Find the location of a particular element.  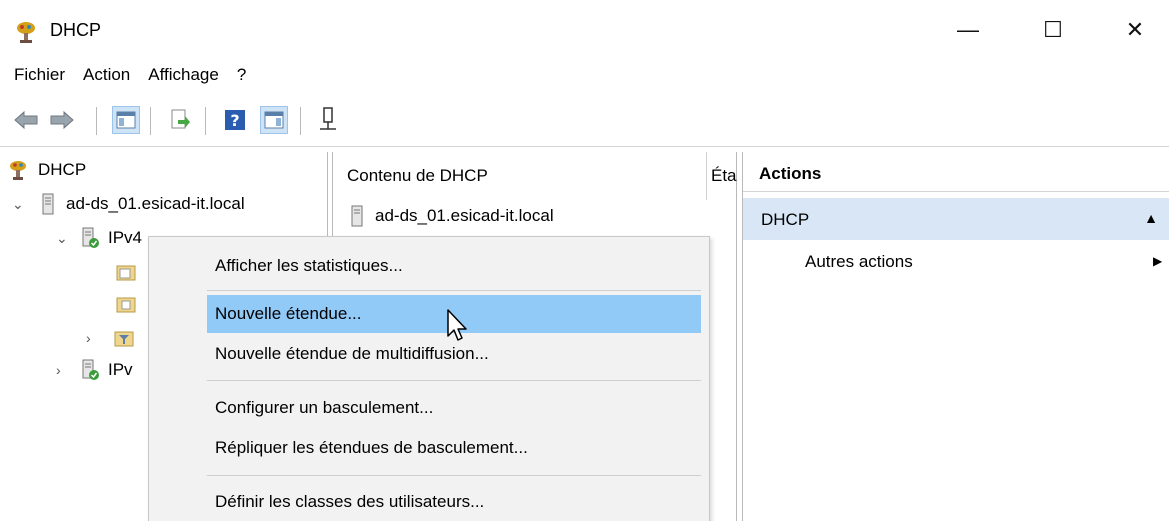

server-icon is located at coordinates (328, 120).